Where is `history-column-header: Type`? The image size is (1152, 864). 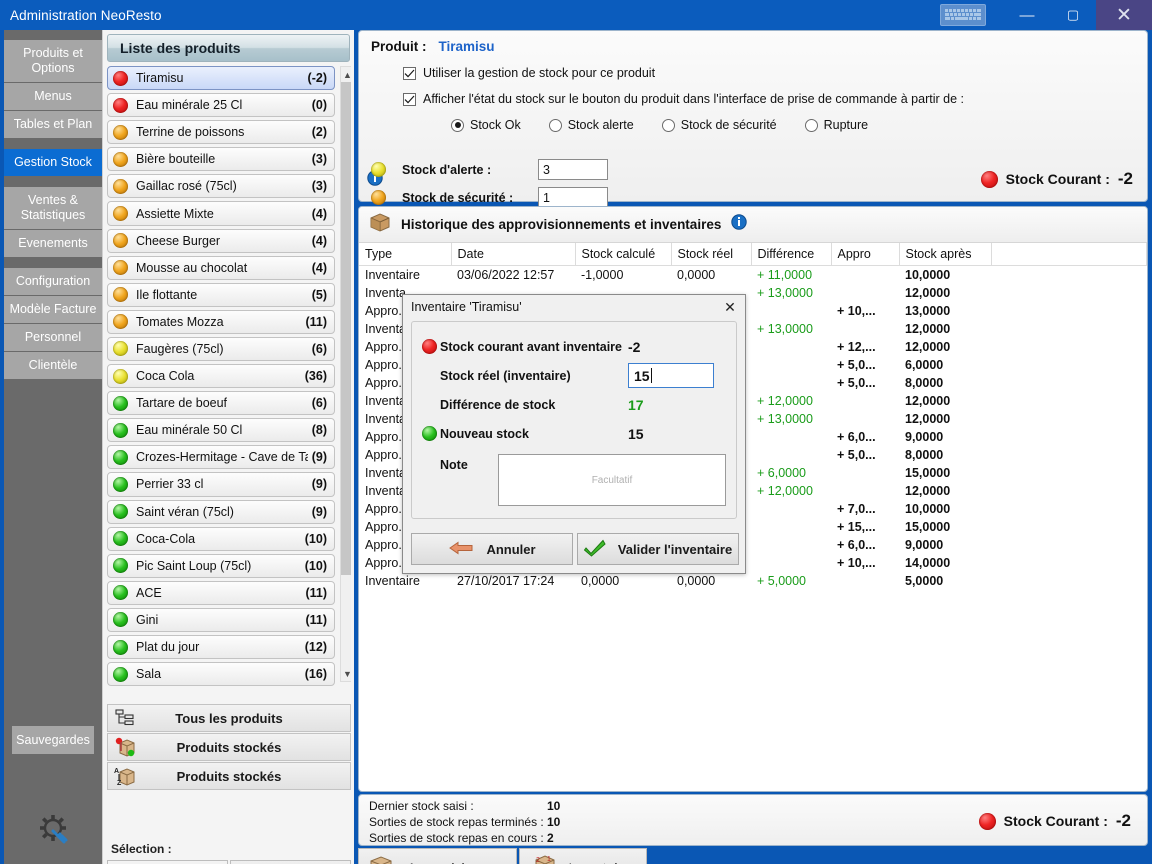
history-column-header: Type is located at coordinates (405, 254).